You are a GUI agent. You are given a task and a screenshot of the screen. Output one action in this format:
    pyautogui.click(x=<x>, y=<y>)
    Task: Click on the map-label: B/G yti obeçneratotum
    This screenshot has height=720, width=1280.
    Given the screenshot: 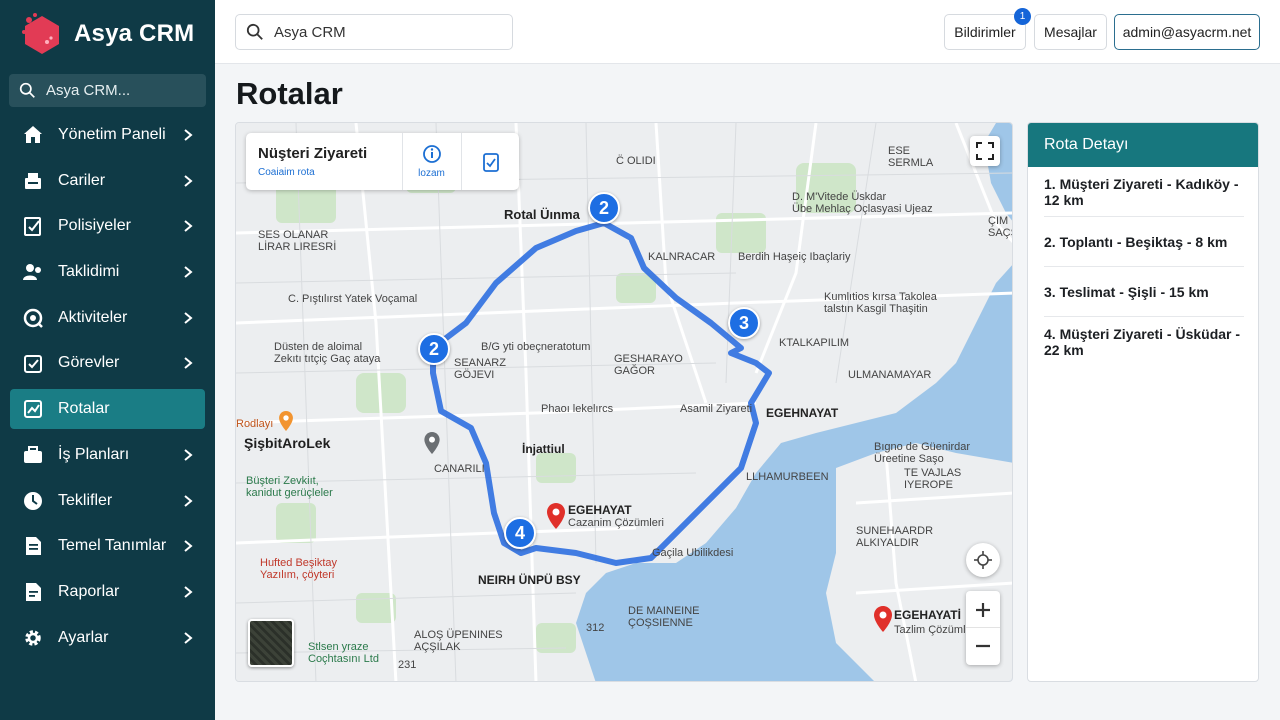 What is the action you would take?
    pyautogui.click(x=536, y=347)
    